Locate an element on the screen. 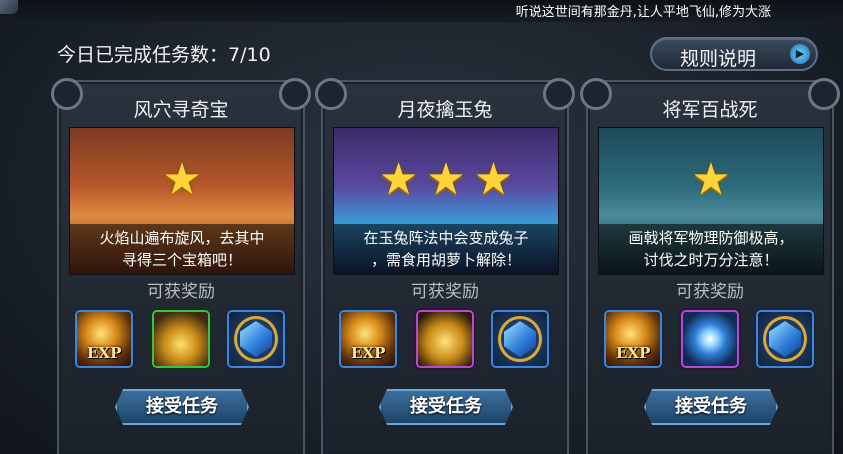 This screenshot has height=454, width=843. reward-gold-bag is located at coordinates (445, 339).